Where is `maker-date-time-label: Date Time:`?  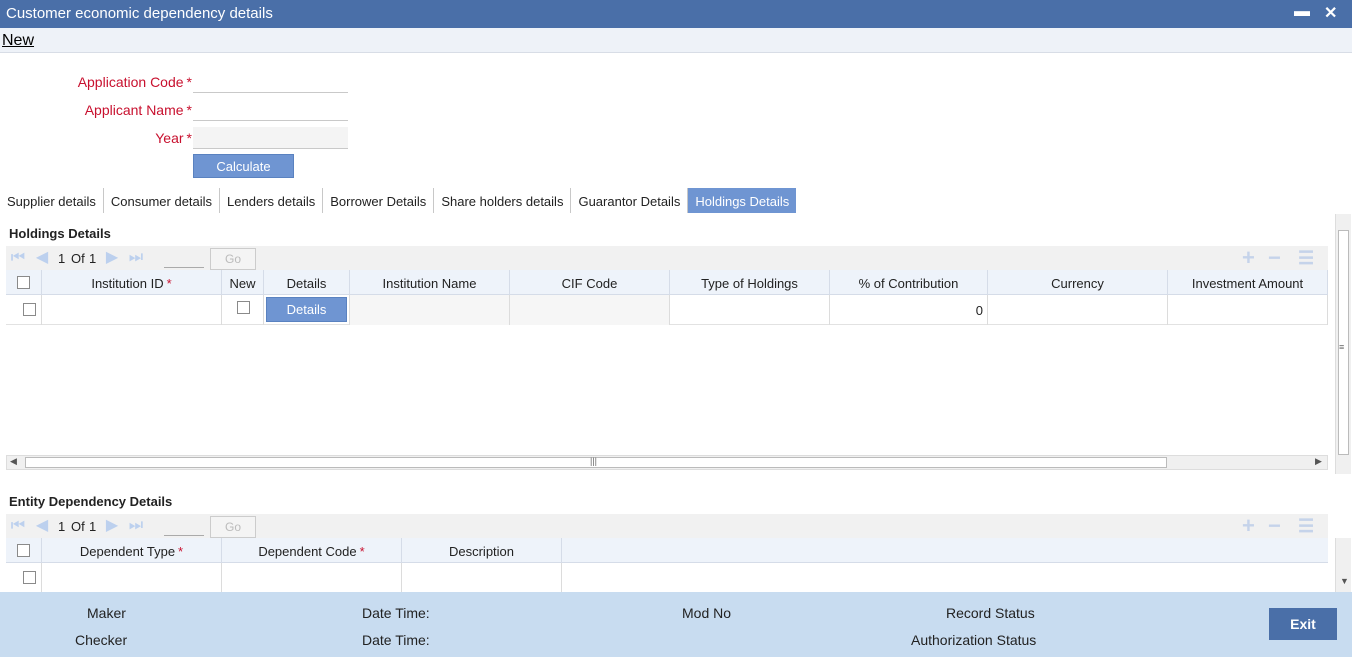
maker-date-time-label: Date Time: is located at coordinates (396, 613).